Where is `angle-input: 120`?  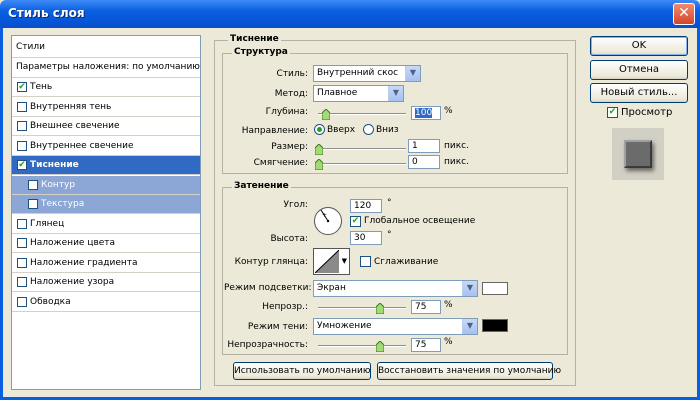 angle-input: 120 is located at coordinates (366, 206).